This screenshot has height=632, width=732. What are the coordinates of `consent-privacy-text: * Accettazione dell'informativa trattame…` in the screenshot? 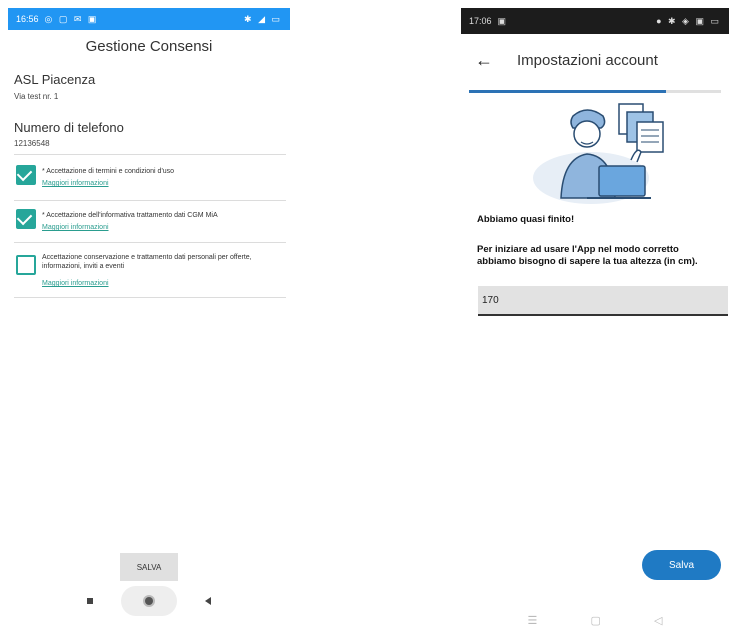 It's located at (130, 215).